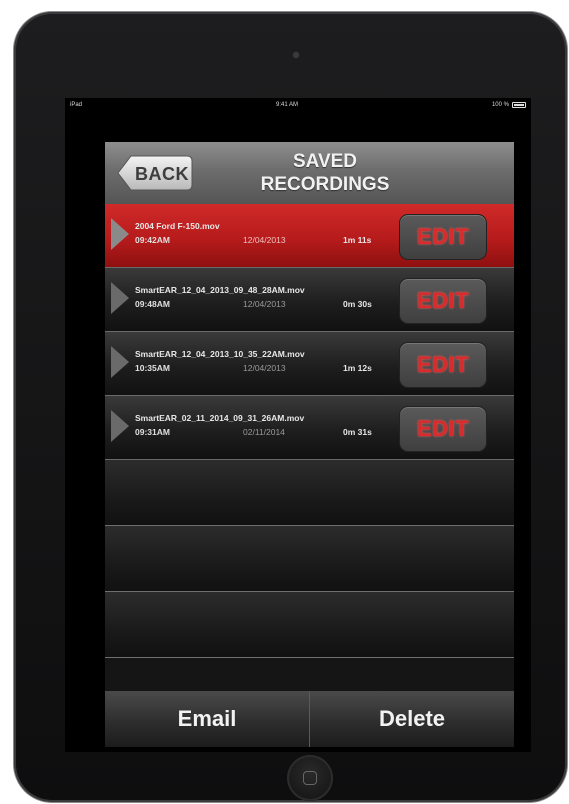  Describe the element at coordinates (177, 226) in the screenshot. I see `recording-filename: 2004 Ford F-150.mov` at that location.